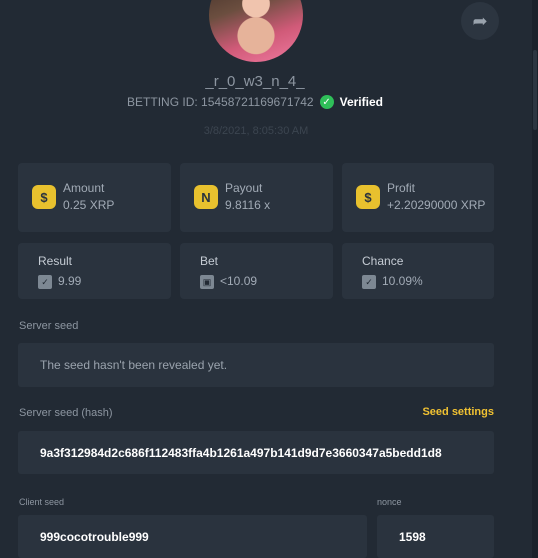 This screenshot has width=538, height=558. I want to click on nonce-label: nonce, so click(389, 502).